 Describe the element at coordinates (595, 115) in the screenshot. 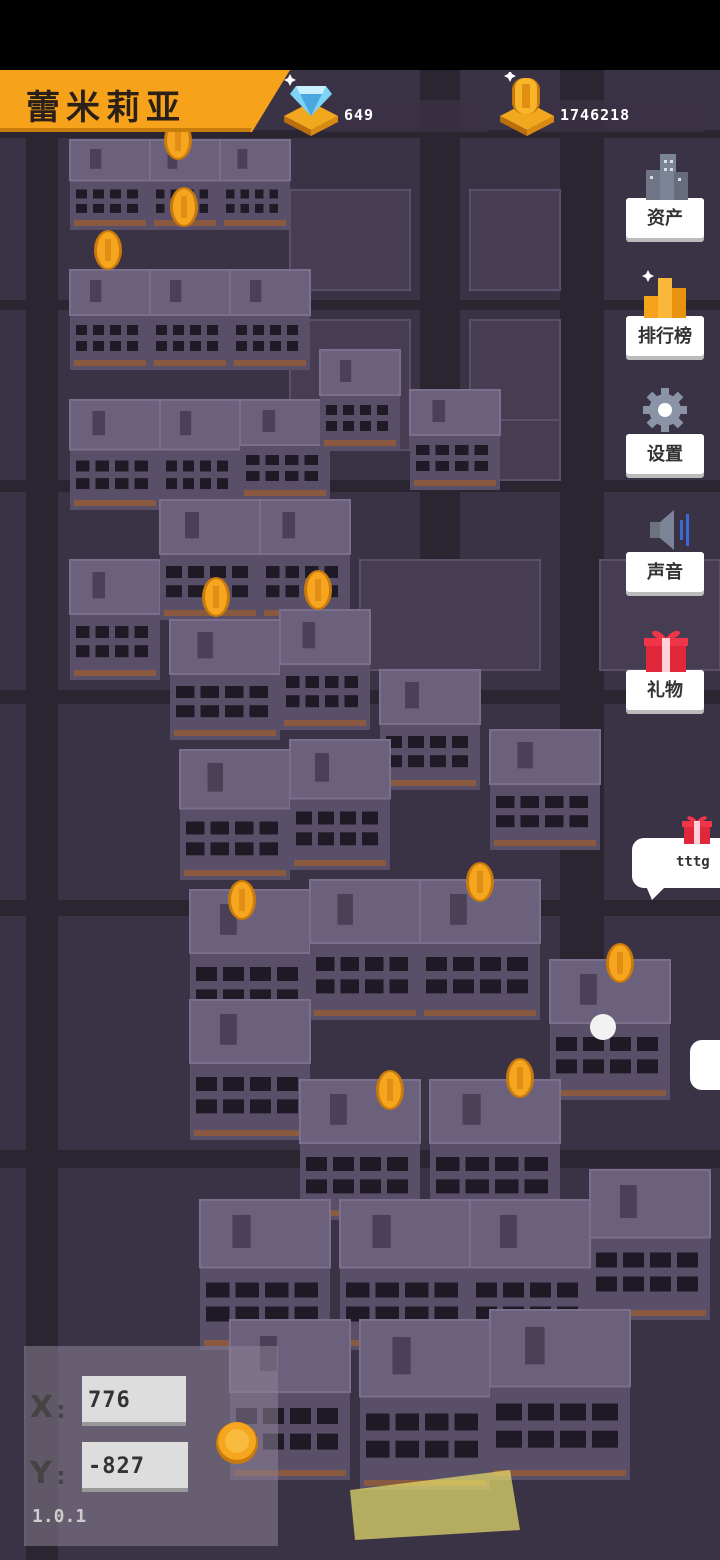

I see `coin-value: 1746218` at that location.